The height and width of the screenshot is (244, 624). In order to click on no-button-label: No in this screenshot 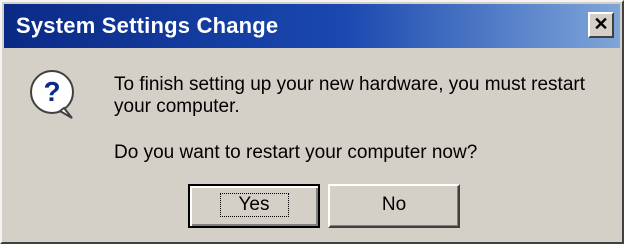, I will do `click(394, 204)`.